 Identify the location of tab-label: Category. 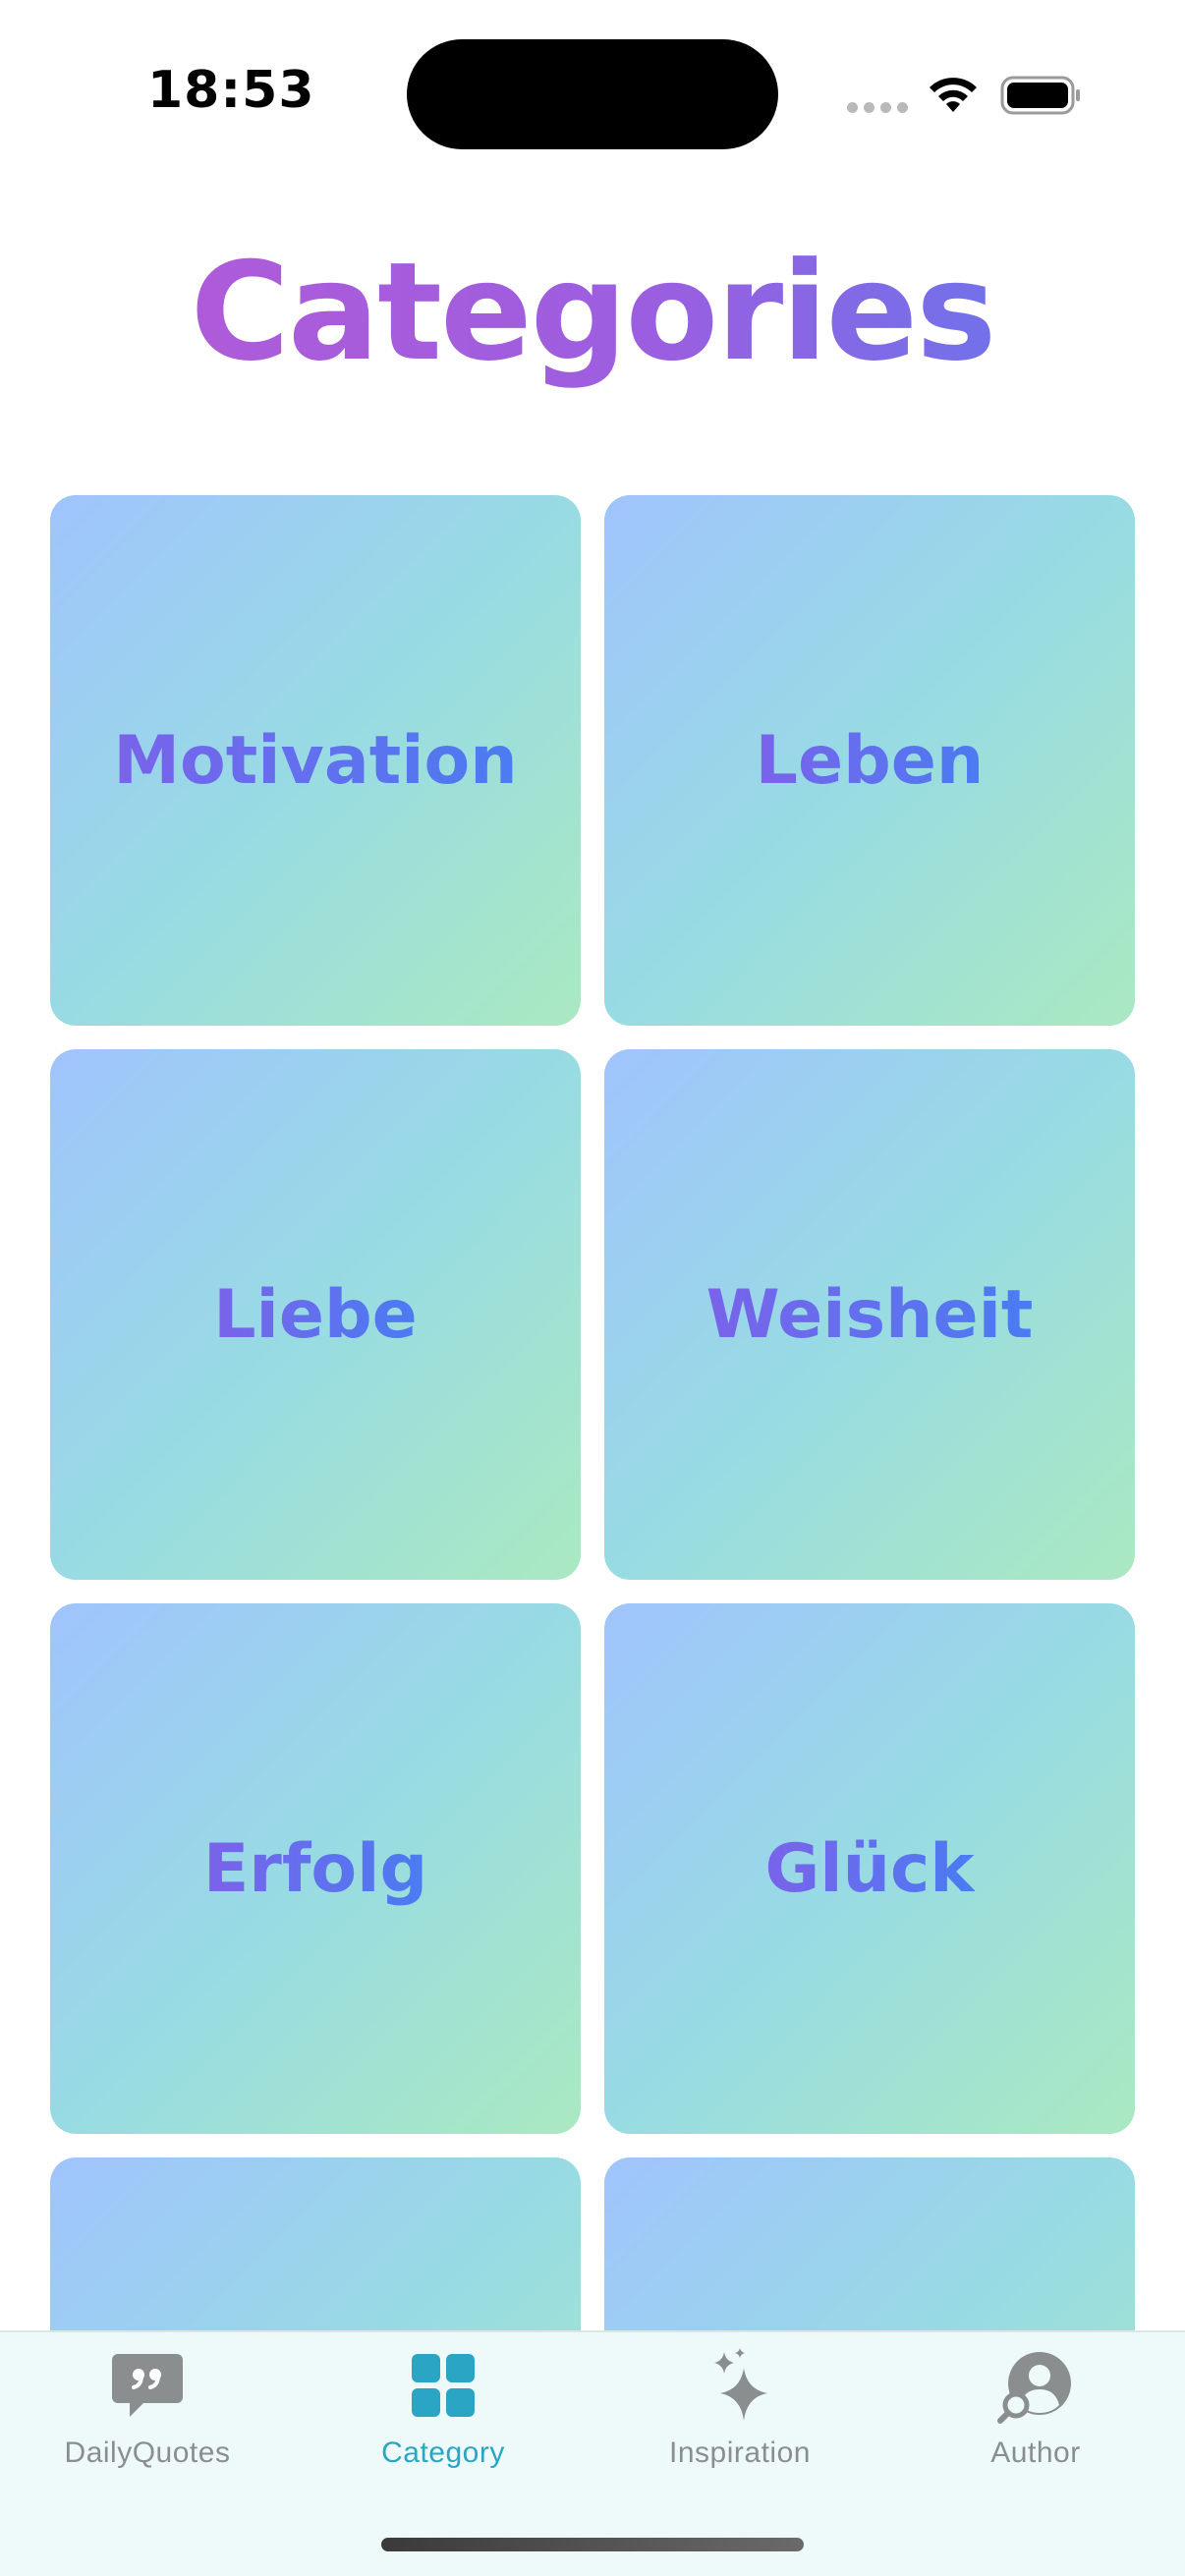
(443, 2452).